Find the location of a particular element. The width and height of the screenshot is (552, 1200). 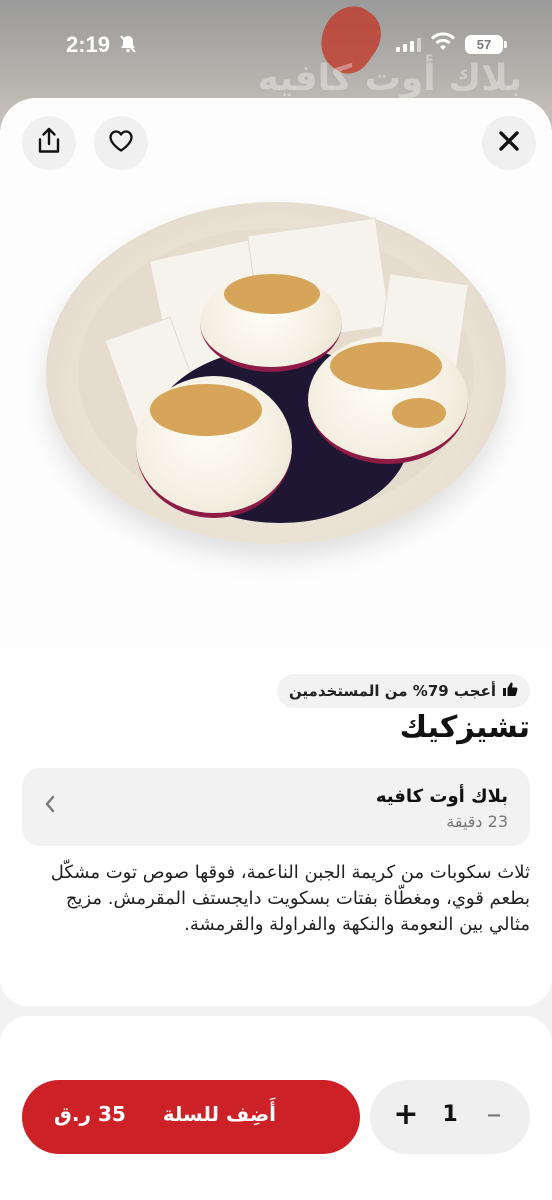

battery-indicator: 57 is located at coordinates (486, 44).